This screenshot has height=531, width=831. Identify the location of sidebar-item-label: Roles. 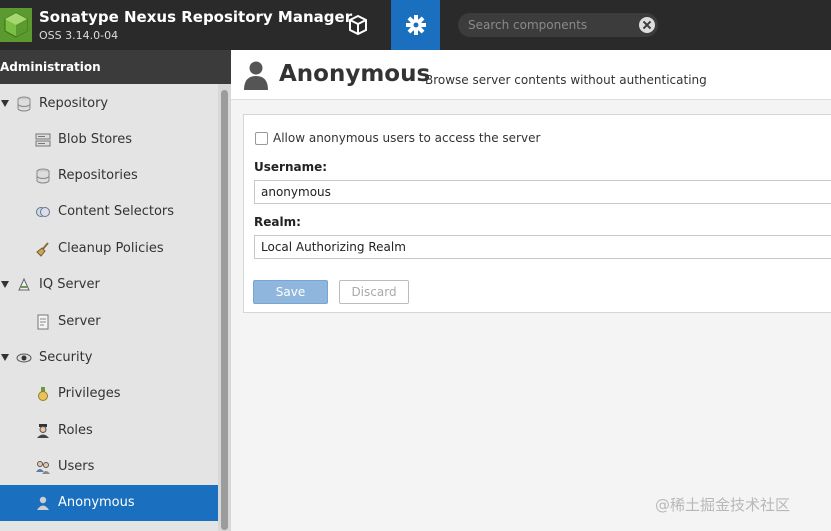
(75, 430).